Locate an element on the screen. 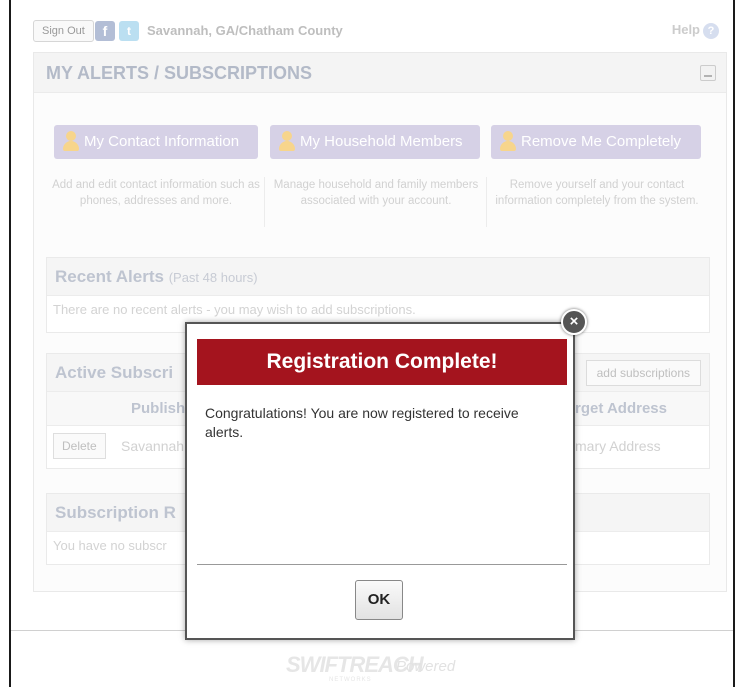 This screenshot has height=687, width=736. ok-button: OK is located at coordinates (379, 600).